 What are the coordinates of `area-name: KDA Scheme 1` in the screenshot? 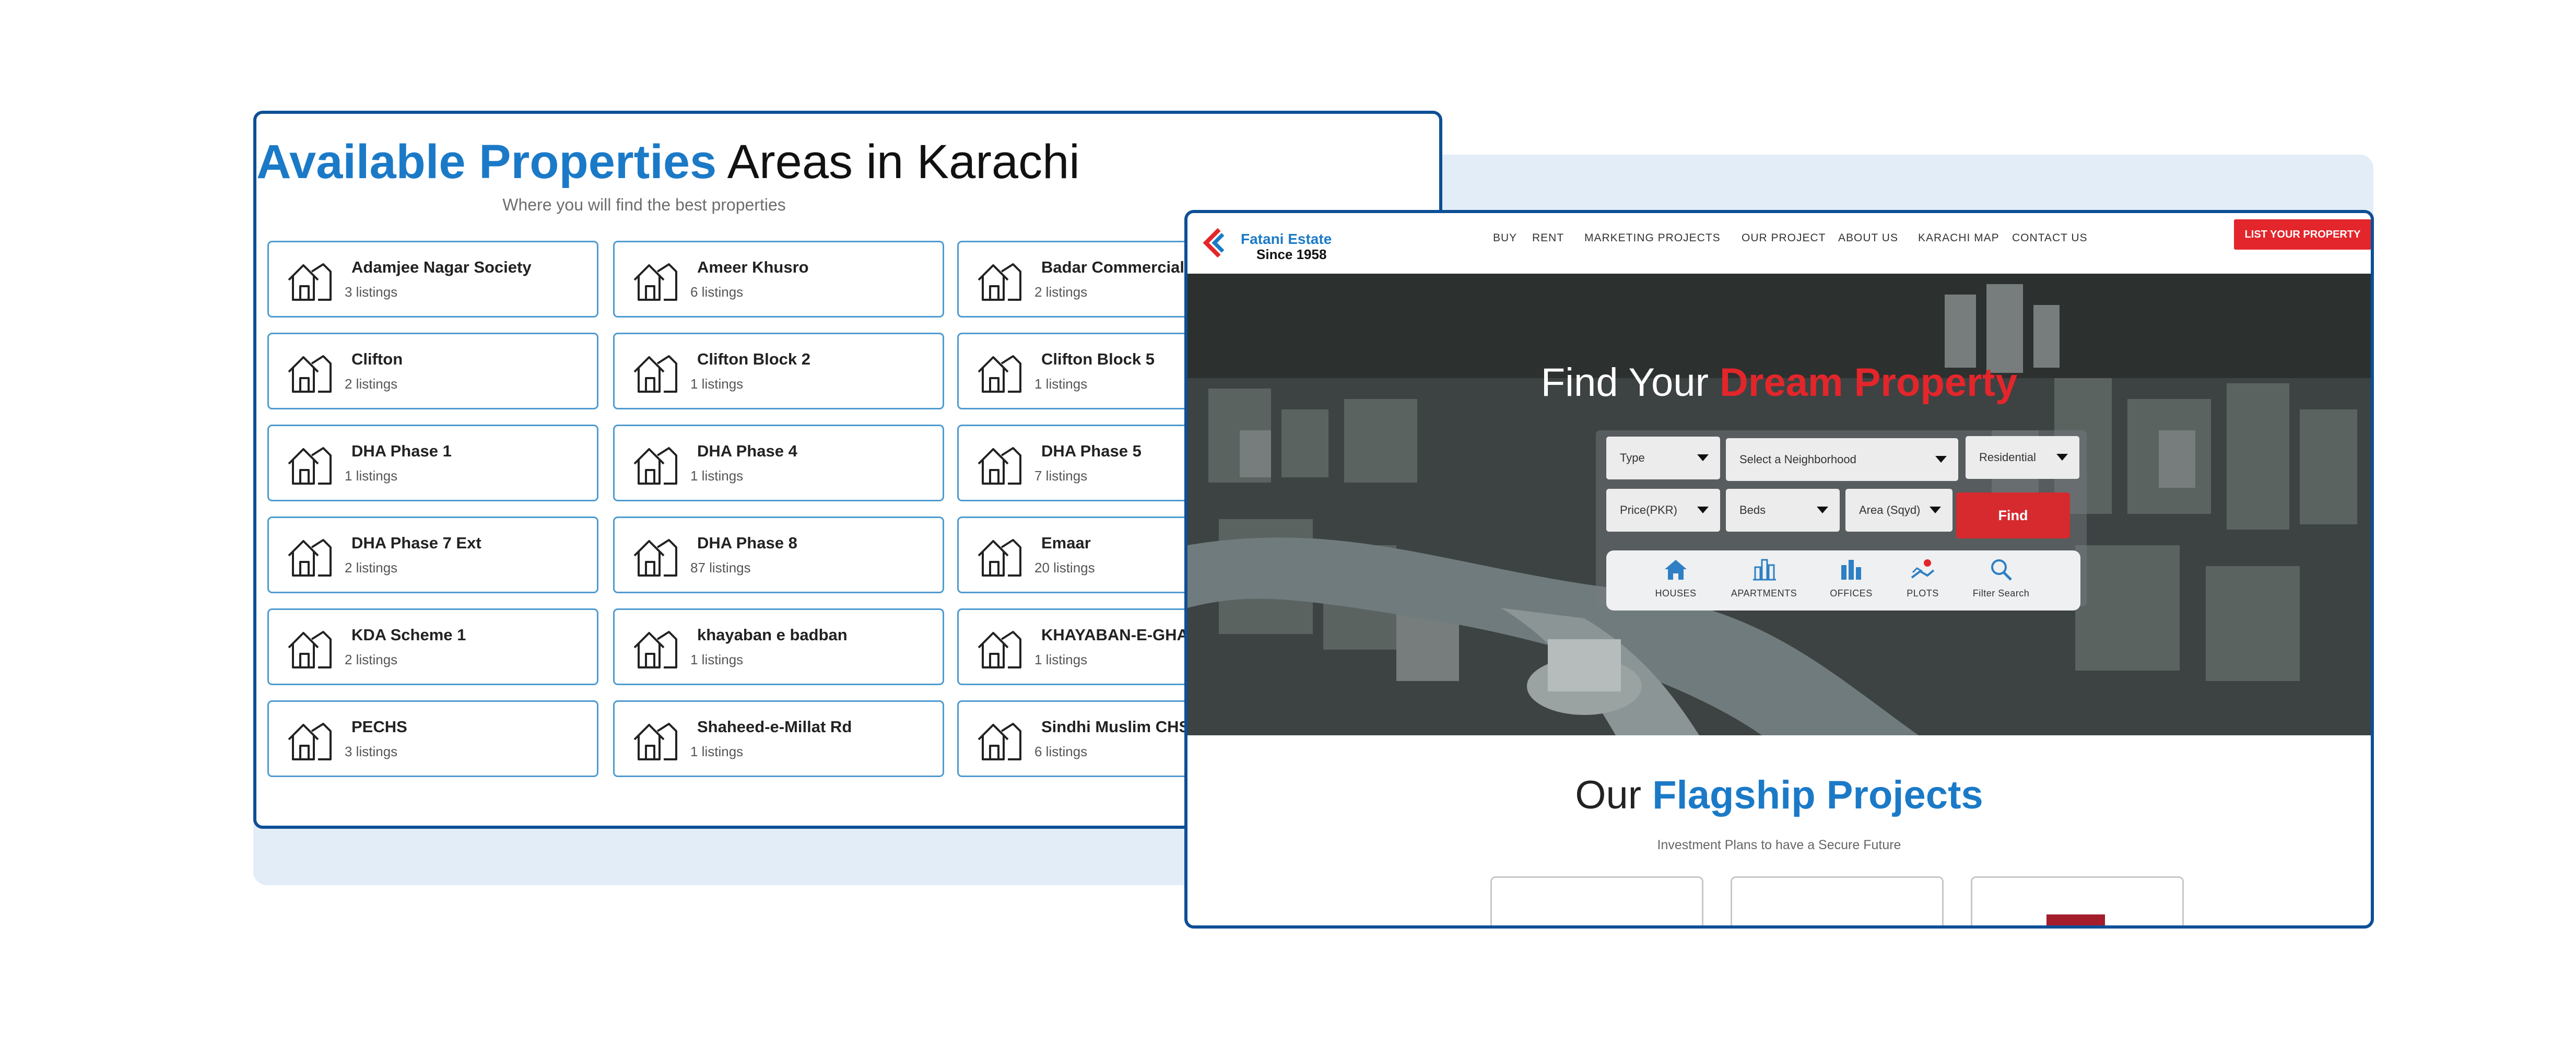 It's located at (408, 635).